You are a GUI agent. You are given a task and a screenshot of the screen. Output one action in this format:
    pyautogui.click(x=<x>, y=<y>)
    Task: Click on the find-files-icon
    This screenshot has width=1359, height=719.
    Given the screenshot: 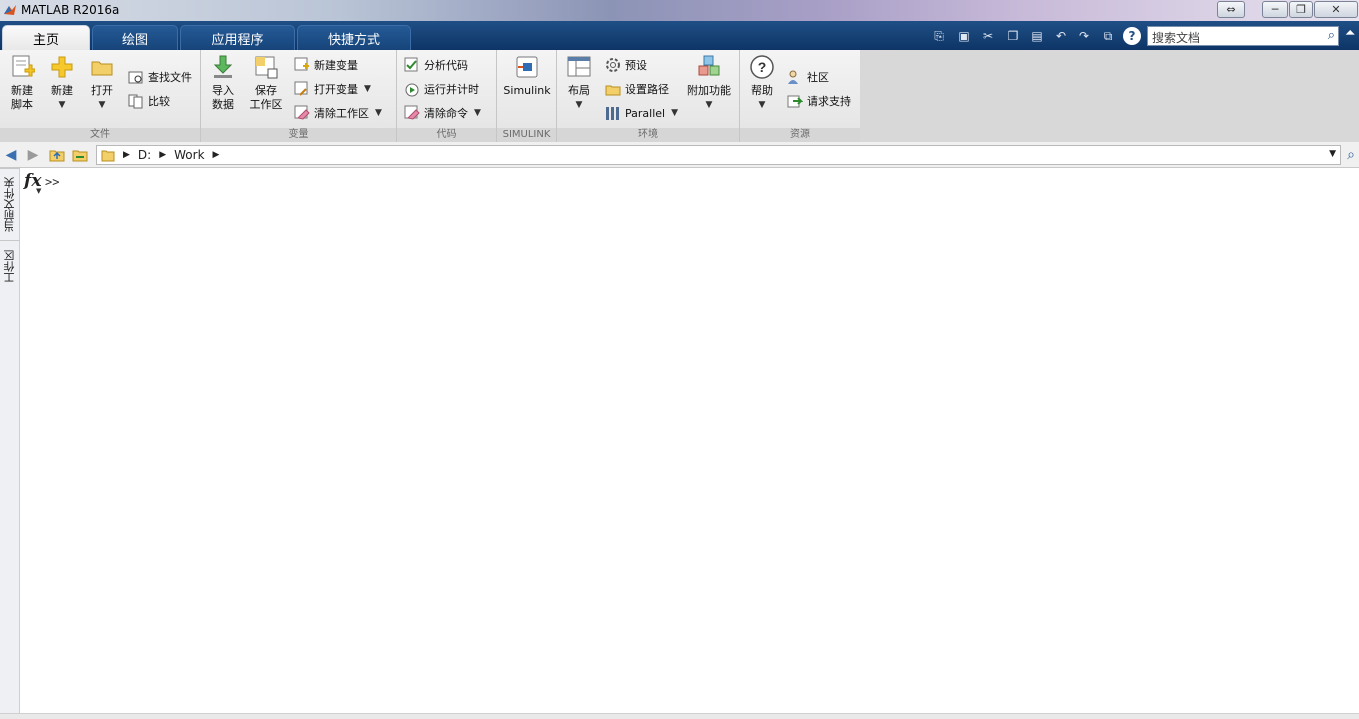 What is the action you would take?
    pyautogui.click(x=135, y=77)
    